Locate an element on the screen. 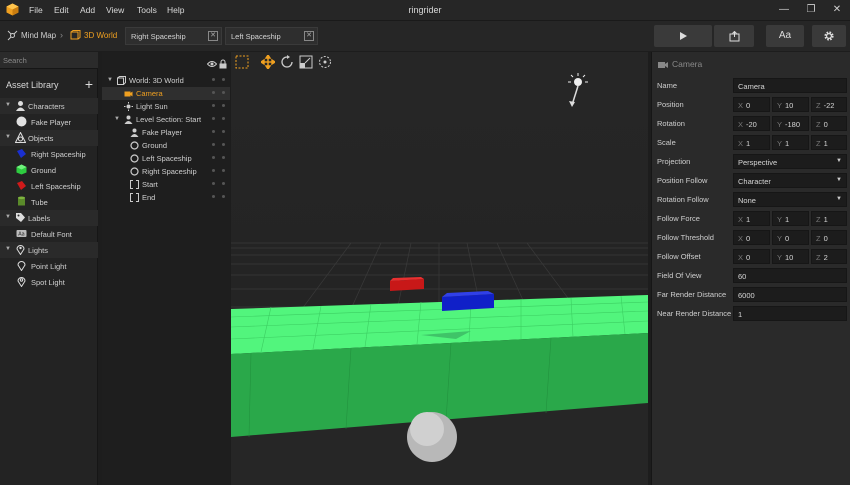  lock-icon is located at coordinates (223, 64).